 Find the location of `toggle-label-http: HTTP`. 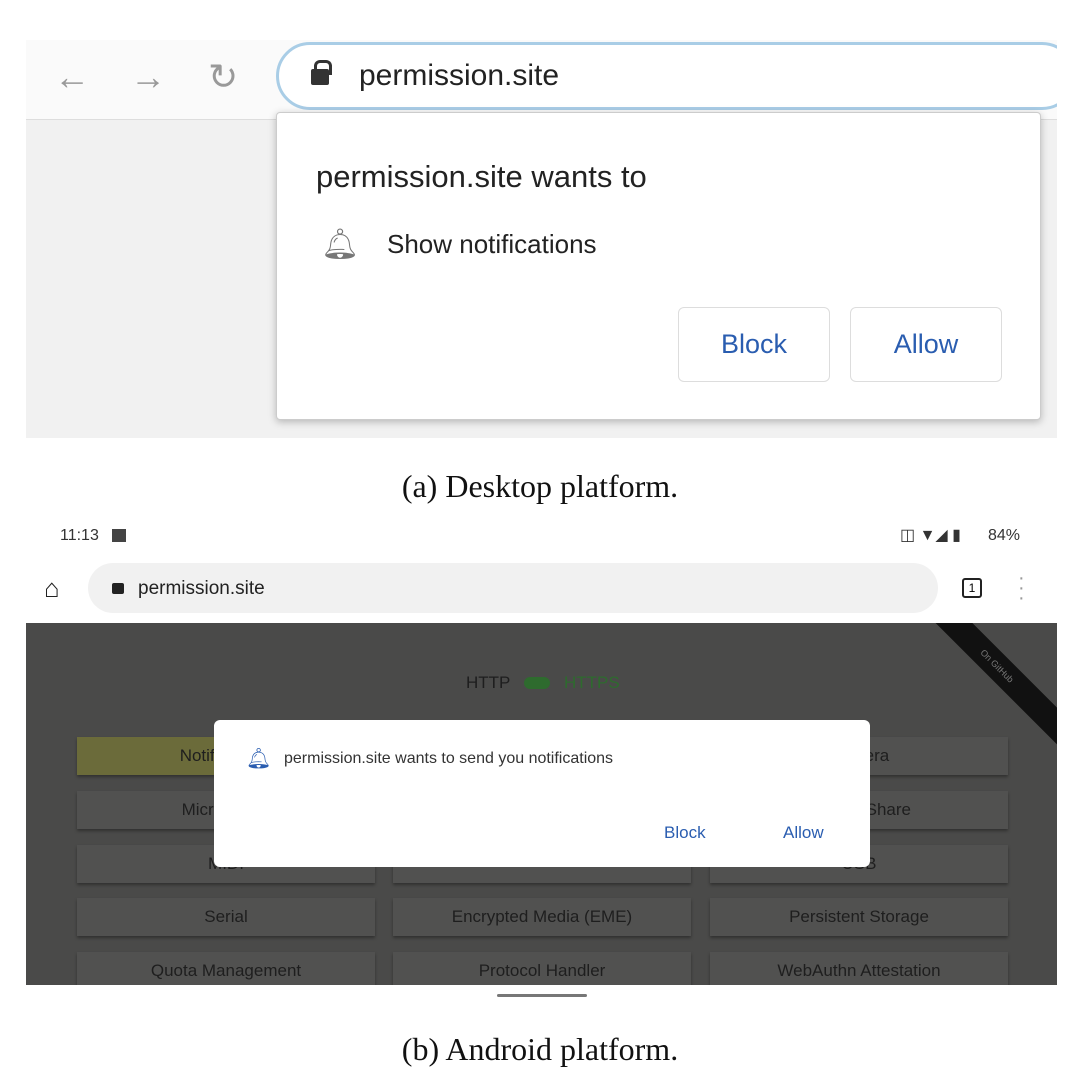

toggle-label-http: HTTP is located at coordinates (488, 682).